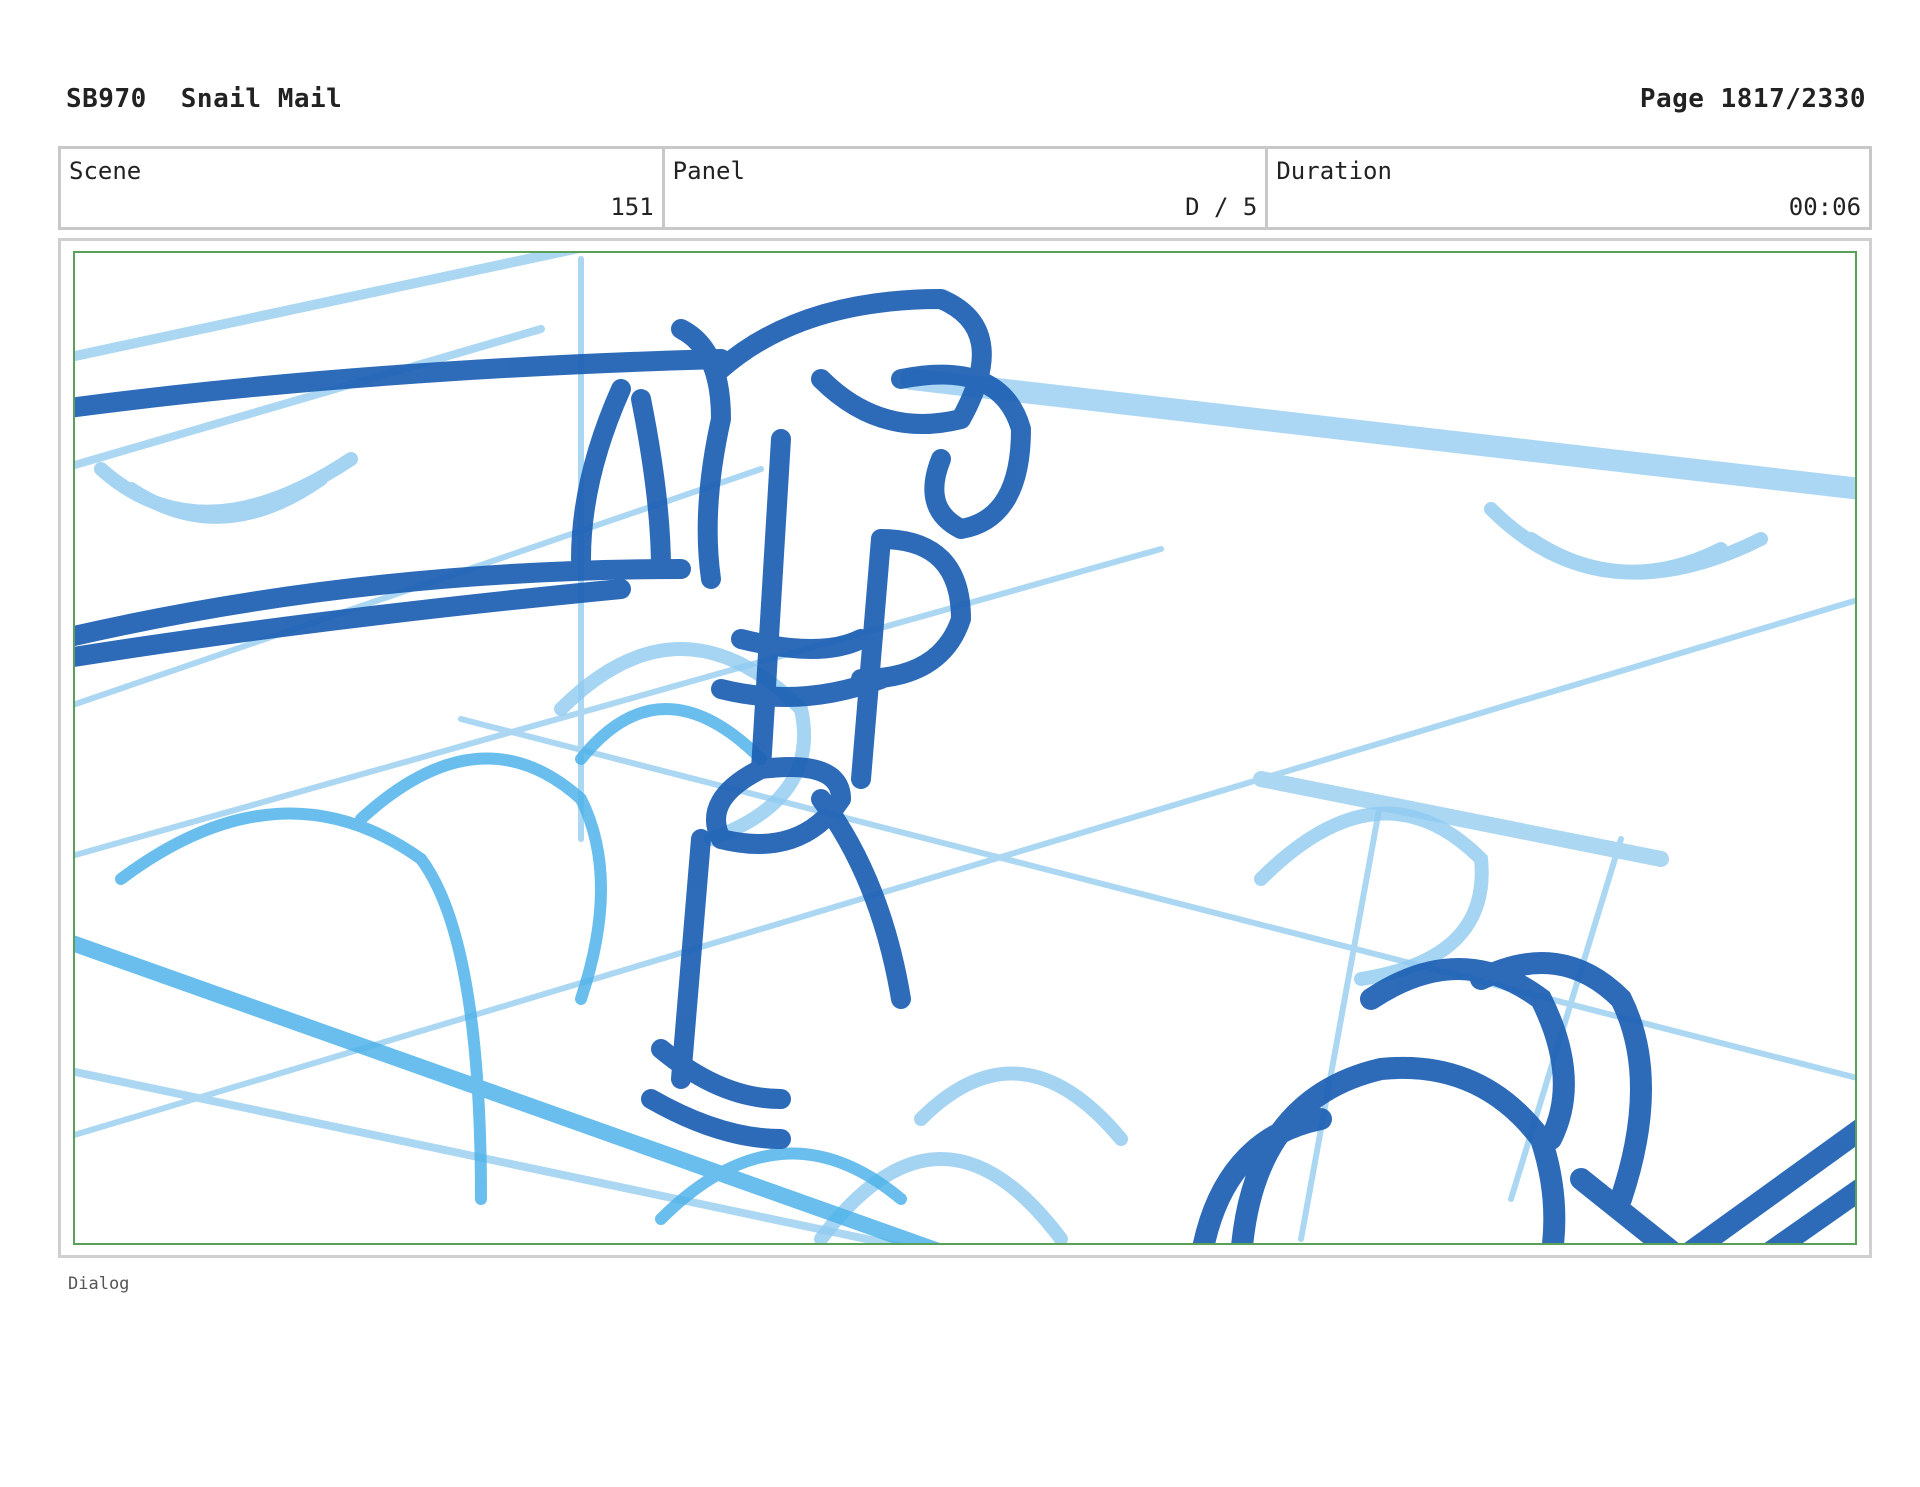 The height and width of the screenshot is (1487, 1920). I want to click on character-hand-sketch, so click(1523, 1097).